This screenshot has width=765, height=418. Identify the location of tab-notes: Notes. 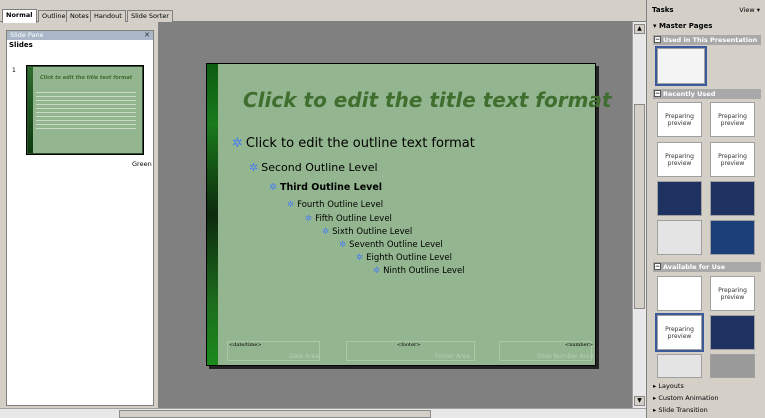
(79, 16).